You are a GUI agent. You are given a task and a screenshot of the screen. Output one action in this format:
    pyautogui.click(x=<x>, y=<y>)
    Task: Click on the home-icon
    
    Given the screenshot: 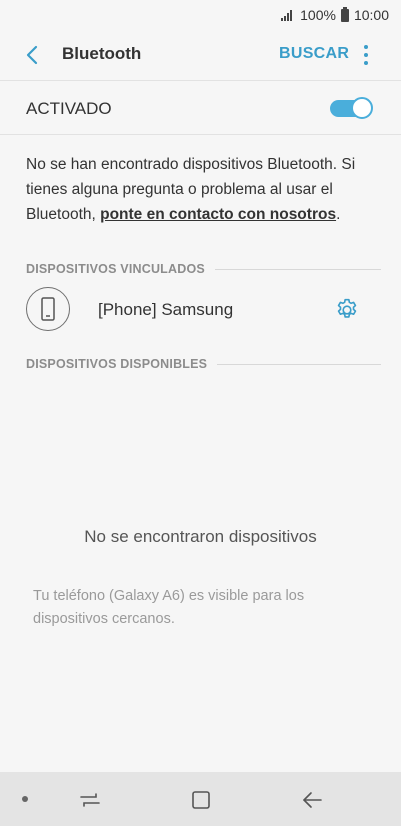 What is the action you would take?
    pyautogui.click(x=201, y=800)
    